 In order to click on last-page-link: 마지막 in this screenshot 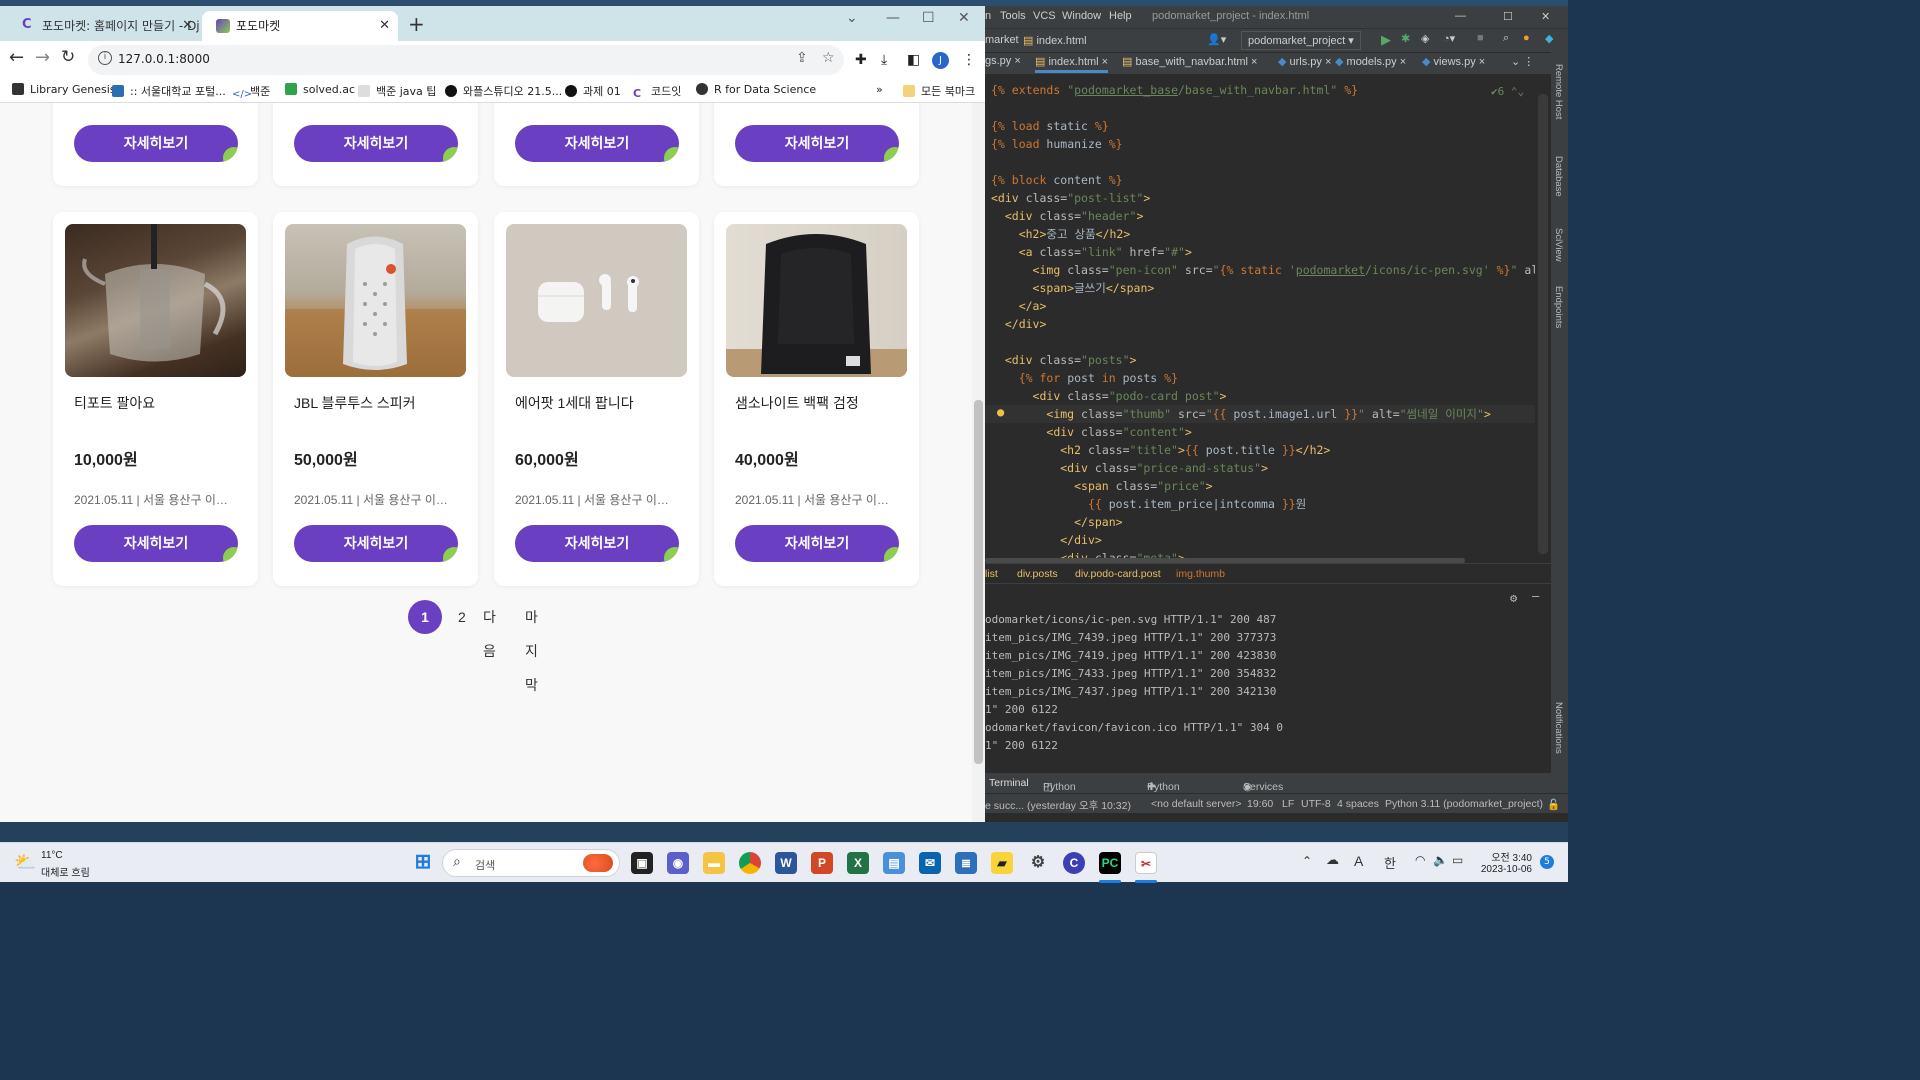, I will do `click(531, 651)`.